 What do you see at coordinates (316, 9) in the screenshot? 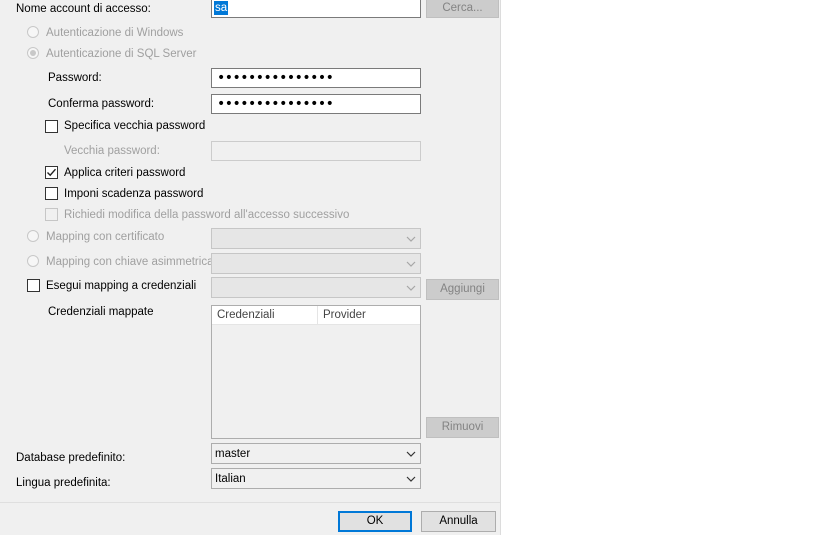
I see `login-name-input: sa` at bounding box center [316, 9].